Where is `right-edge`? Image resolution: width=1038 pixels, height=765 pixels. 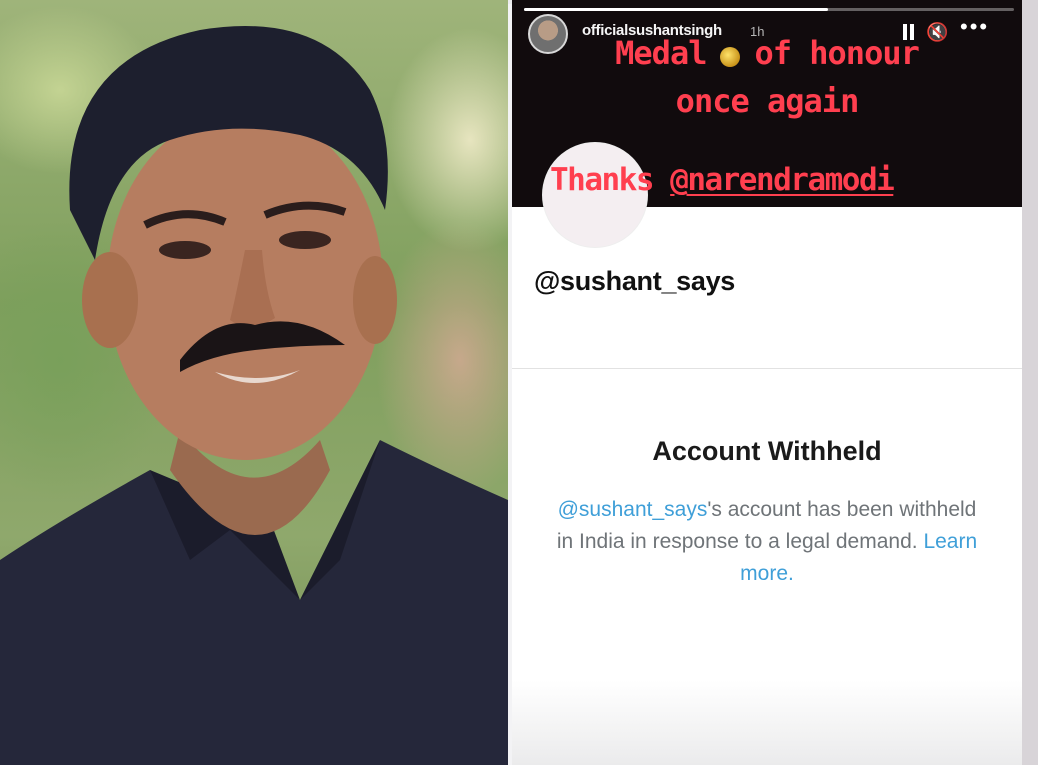 right-edge is located at coordinates (1030, 382).